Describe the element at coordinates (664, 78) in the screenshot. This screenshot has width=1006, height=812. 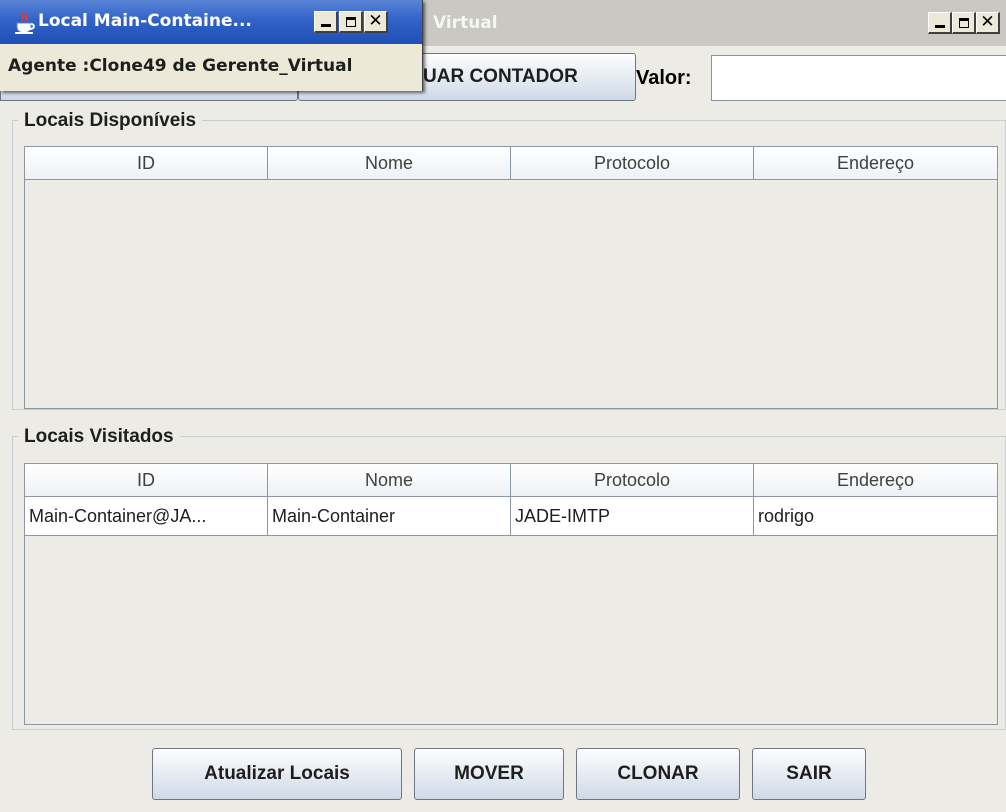
I see `valor-label: Valor:` at that location.